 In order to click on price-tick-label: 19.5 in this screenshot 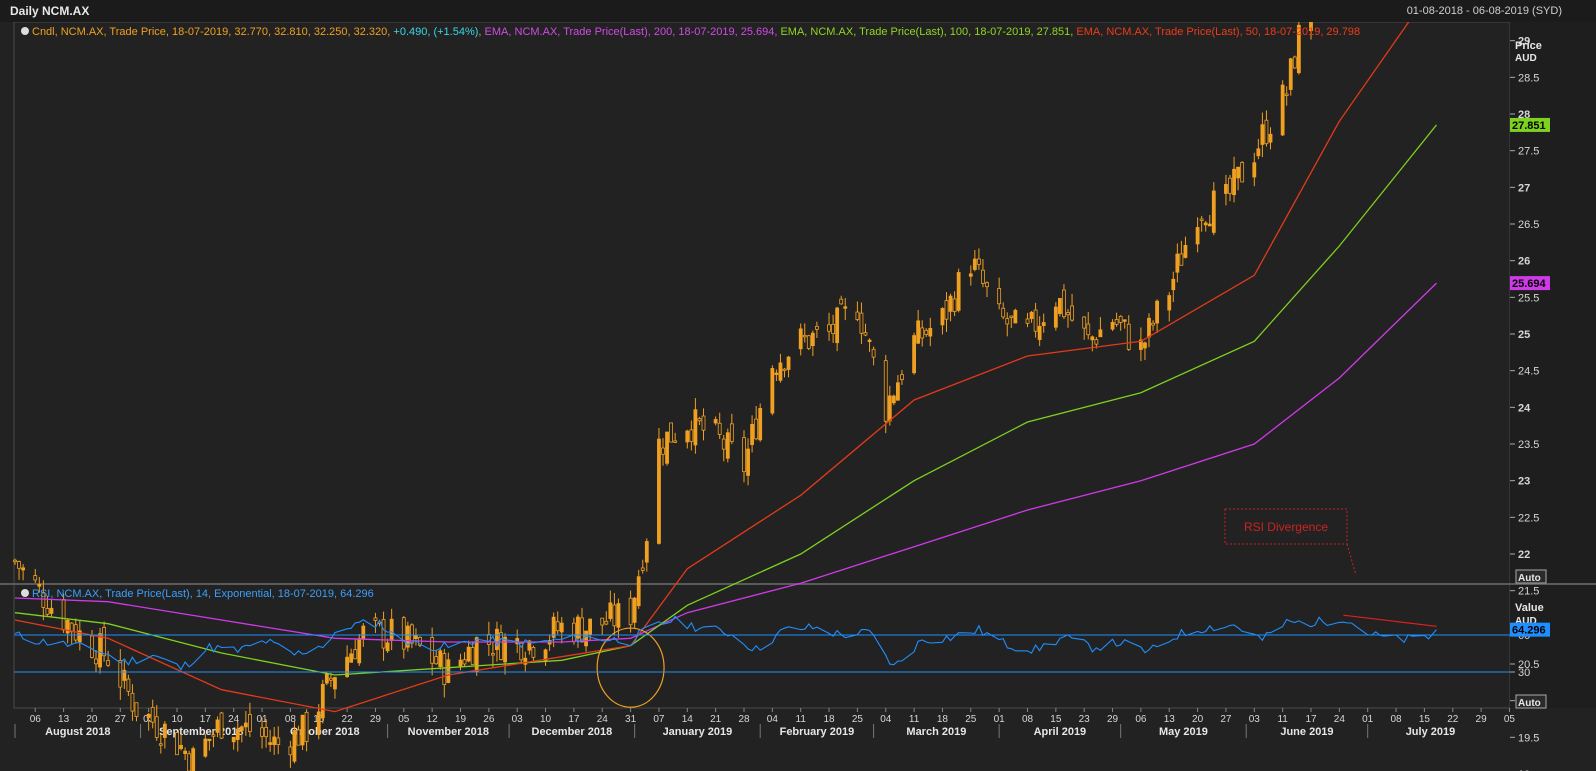, I will do `click(1528, 738)`.